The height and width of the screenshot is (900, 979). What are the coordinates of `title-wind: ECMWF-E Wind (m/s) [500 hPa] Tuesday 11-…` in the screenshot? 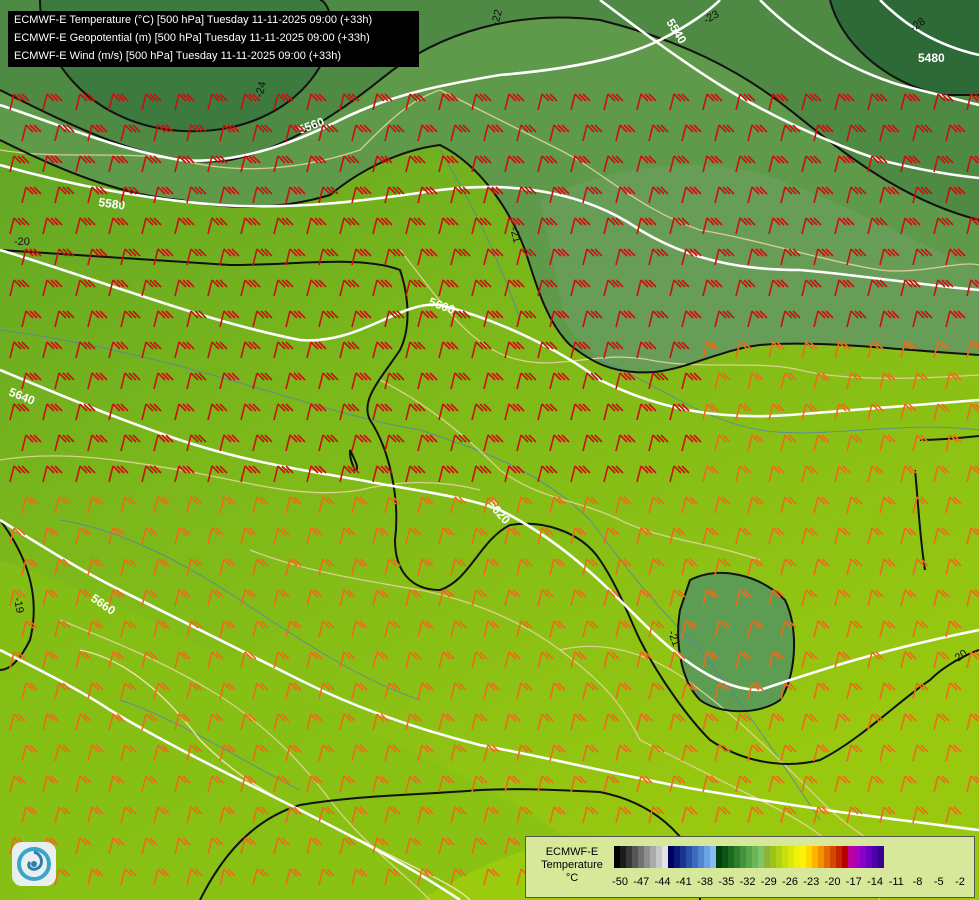 It's located at (177, 56).